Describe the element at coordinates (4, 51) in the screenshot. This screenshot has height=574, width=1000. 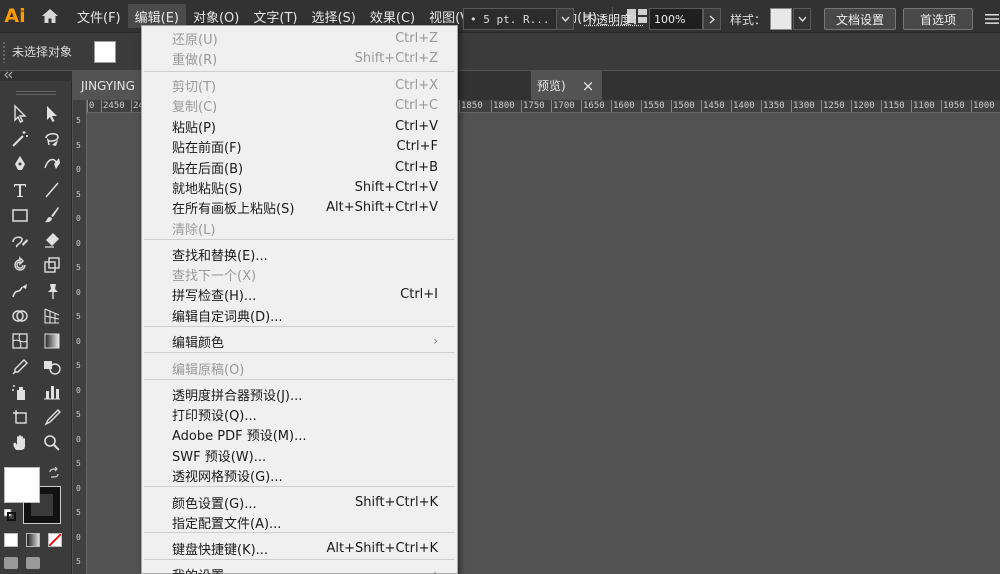
I see `panel-grip` at that location.